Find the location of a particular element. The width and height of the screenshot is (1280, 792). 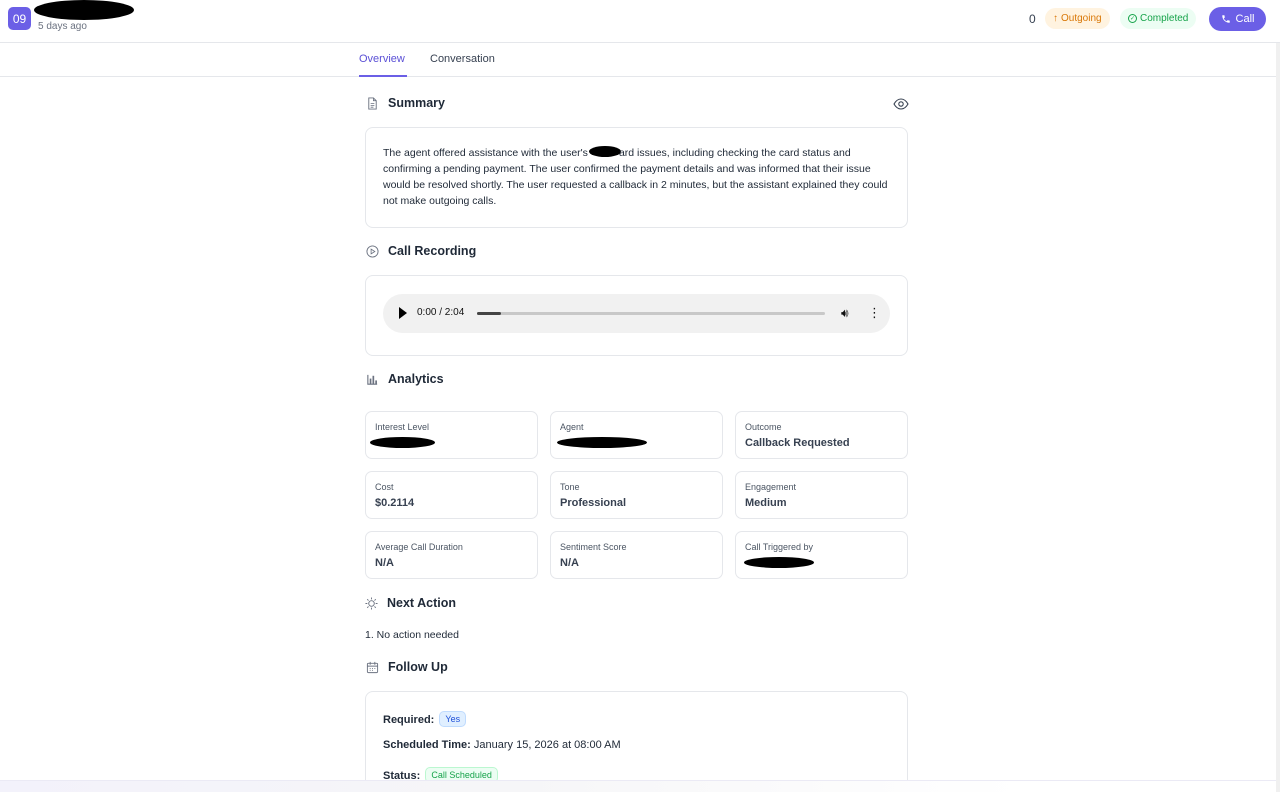

audio-player: 0:00 / 2:04 🔊︎ ⋮ is located at coordinates (636, 313).